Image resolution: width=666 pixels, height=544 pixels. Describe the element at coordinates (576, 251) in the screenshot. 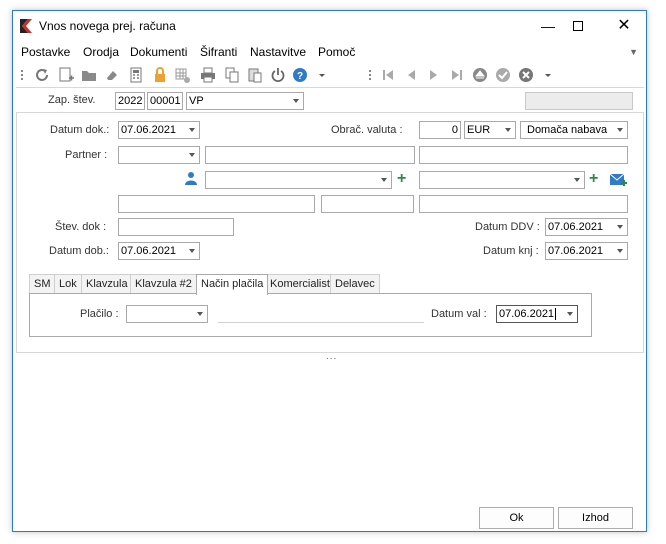

I see `datum-knj-value: 07.06.2021` at that location.